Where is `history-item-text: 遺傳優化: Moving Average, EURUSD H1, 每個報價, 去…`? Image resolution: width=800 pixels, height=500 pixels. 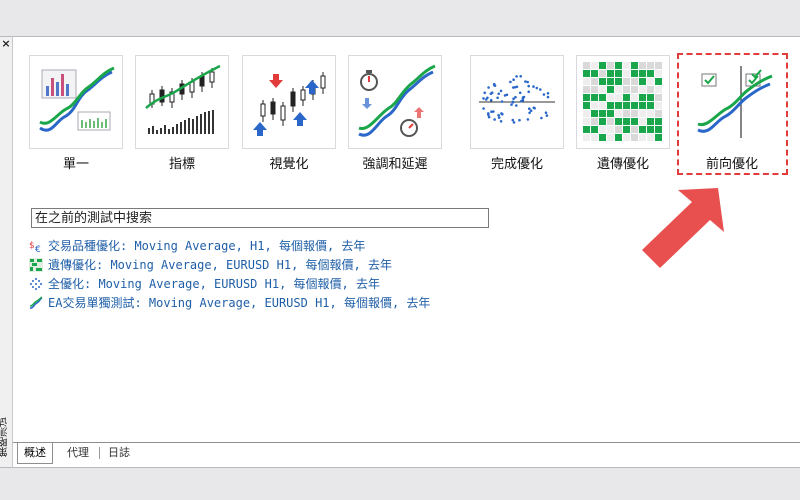 history-item-text: 遺傳優化: Moving Average, EURUSD H1, 每個報價, 去… is located at coordinates (220, 265).